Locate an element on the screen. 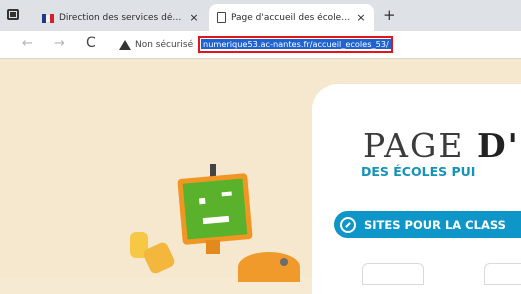 This screenshot has height=294, width=521. page-icon is located at coordinates (221, 17).